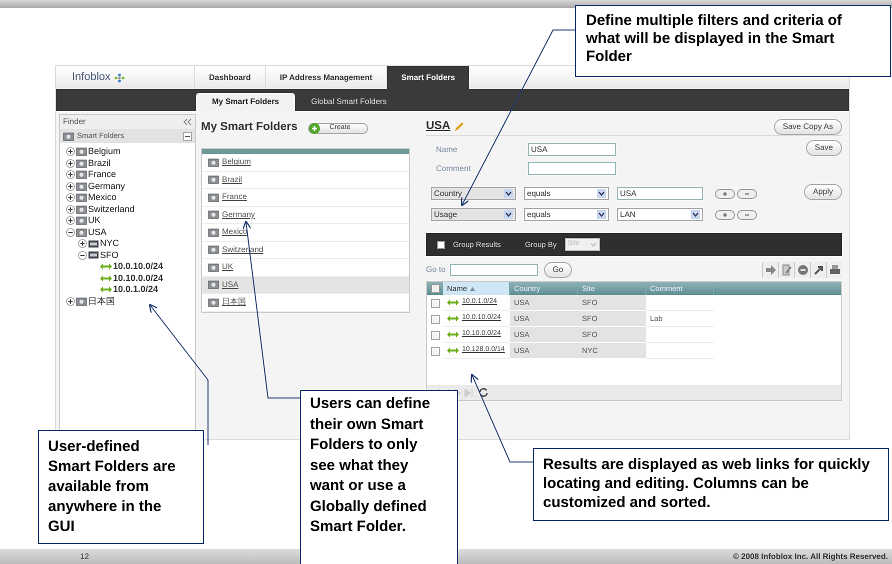 The image size is (892, 564). What do you see at coordinates (305, 233) in the screenshot?
I see `folder-row: Mexico` at bounding box center [305, 233].